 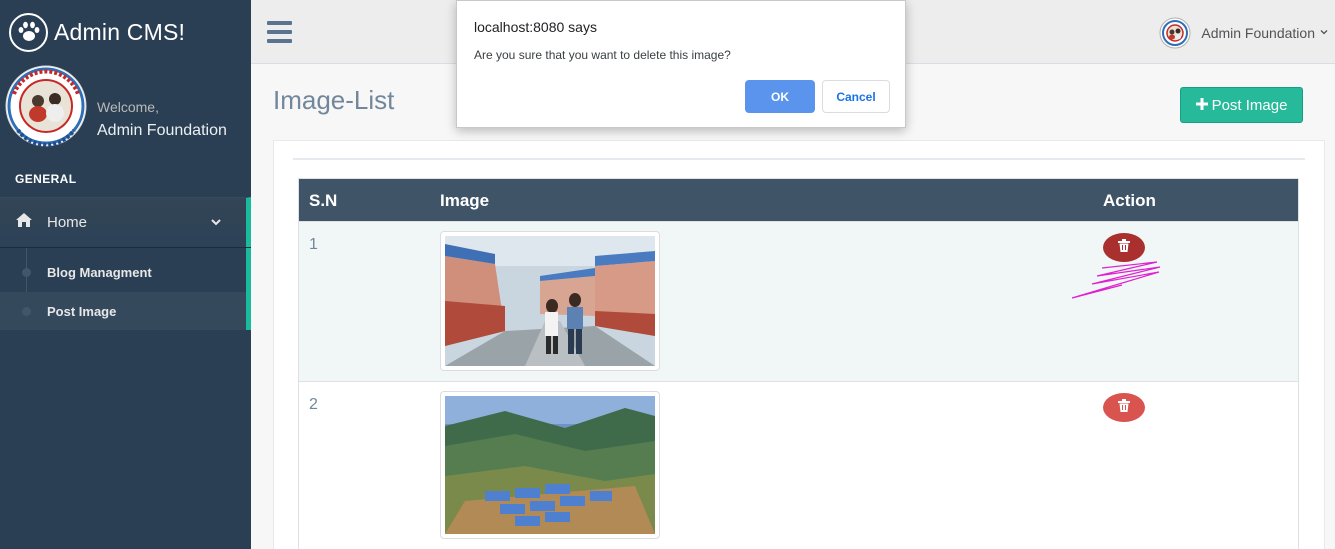 I want to click on row-sn: 2, so click(x=313, y=404).